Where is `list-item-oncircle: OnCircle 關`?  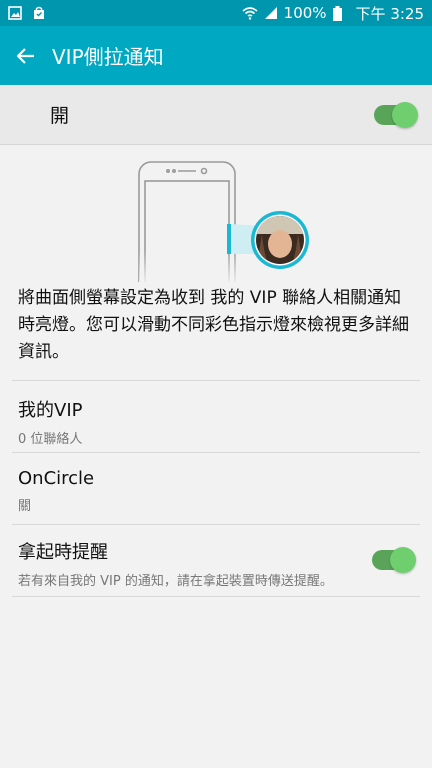
list-item-oncircle: OnCircle 關 is located at coordinates (218, 491).